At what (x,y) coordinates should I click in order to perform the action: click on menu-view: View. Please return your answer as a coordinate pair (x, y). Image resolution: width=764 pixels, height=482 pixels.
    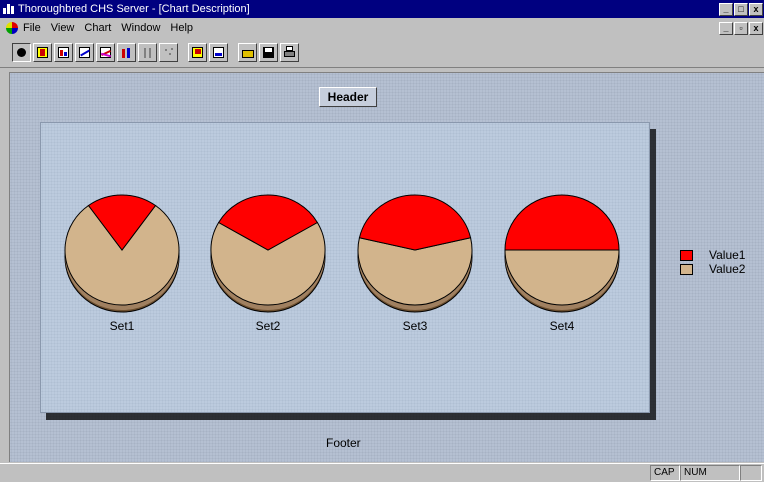
    Looking at the image, I should click on (63, 28).